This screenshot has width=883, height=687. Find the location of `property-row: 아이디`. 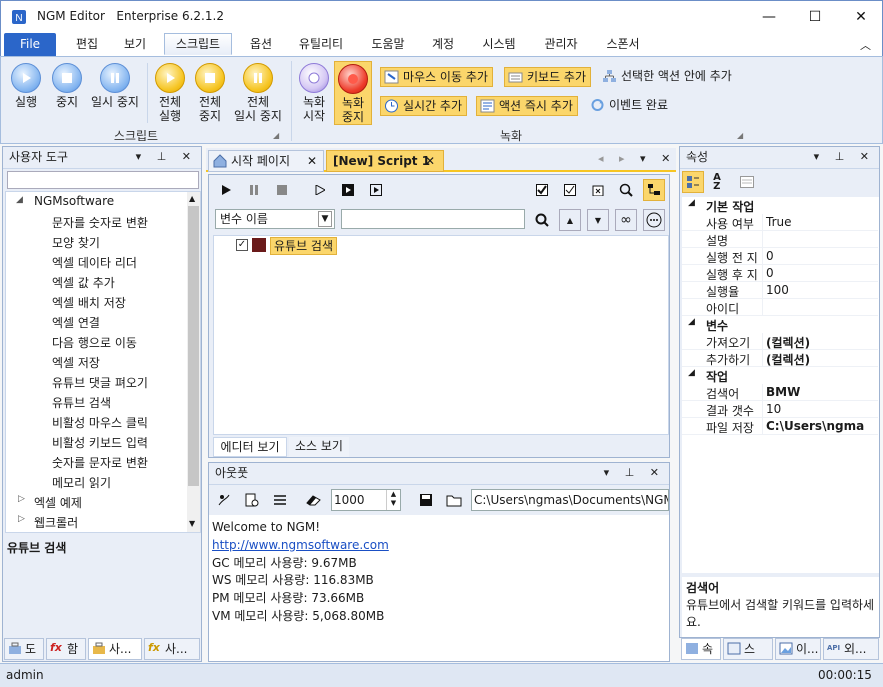

property-row: 아이디 is located at coordinates (780, 307).